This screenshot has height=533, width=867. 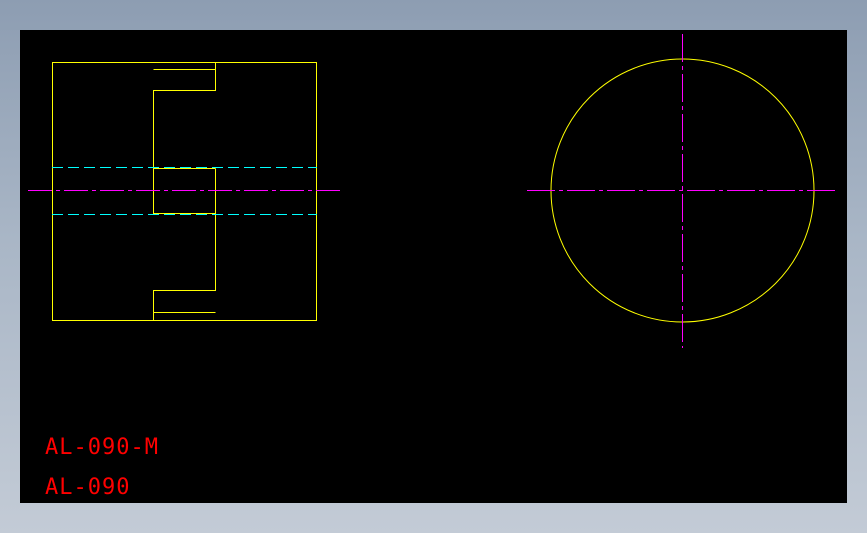 I want to click on drawing-label-part-code: AL-090-M, so click(x=102, y=447).